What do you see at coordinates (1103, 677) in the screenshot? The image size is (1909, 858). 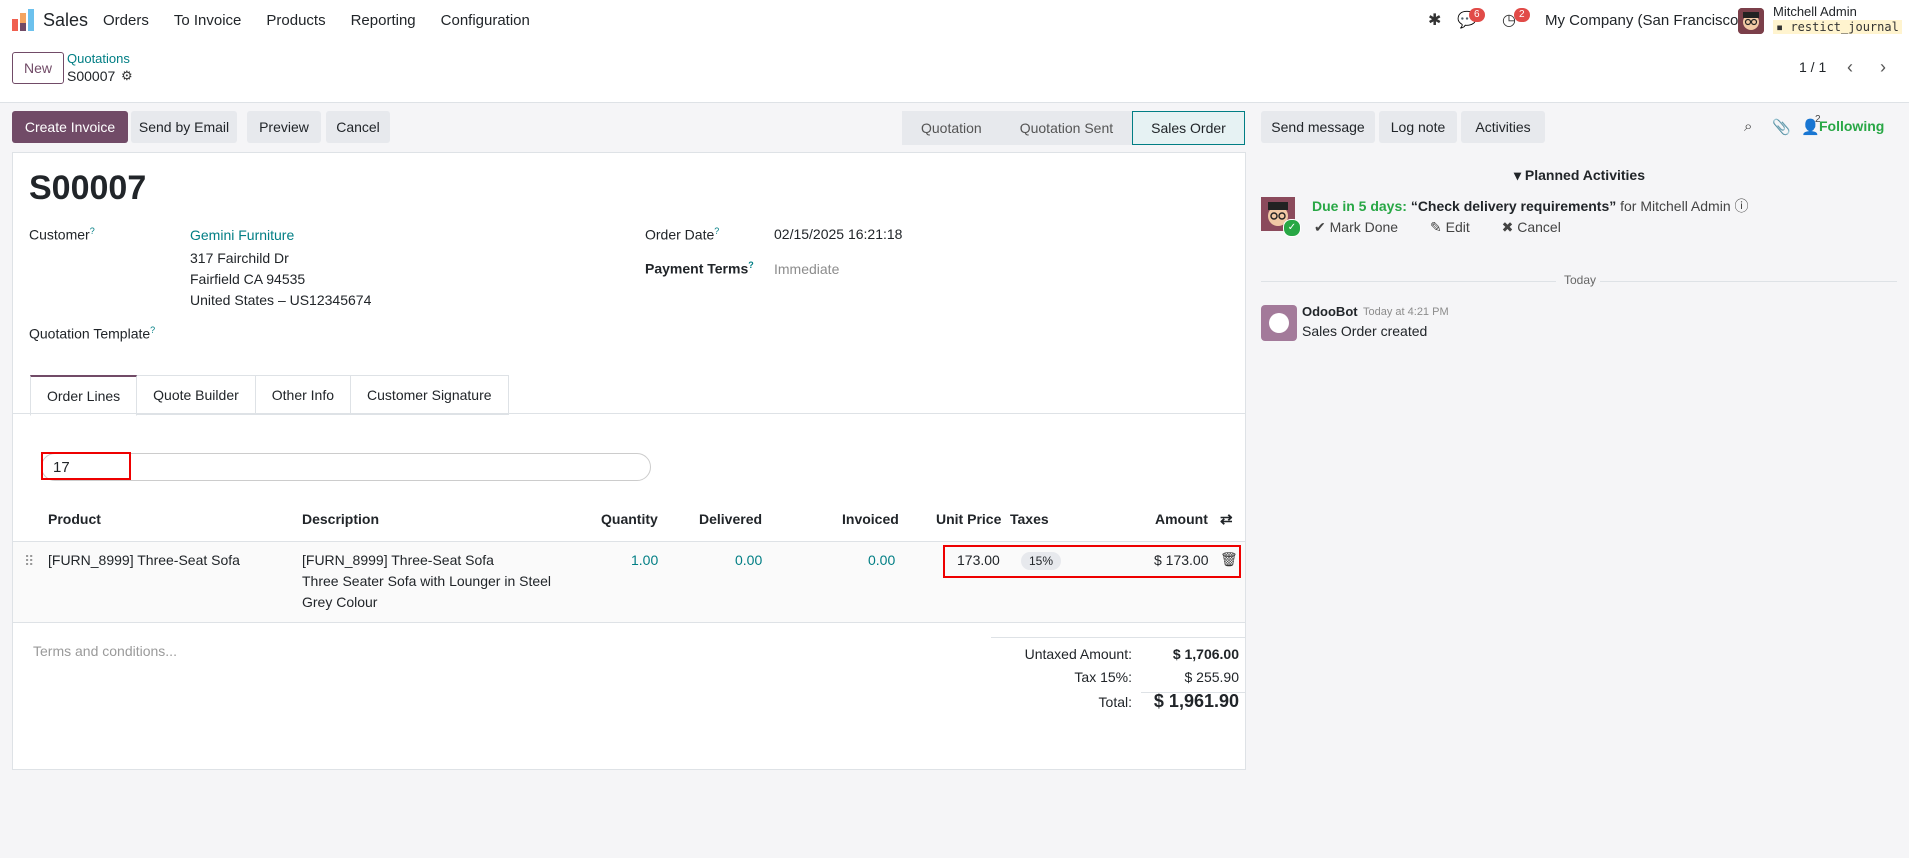 I see `tax-label: Tax 15%:` at bounding box center [1103, 677].